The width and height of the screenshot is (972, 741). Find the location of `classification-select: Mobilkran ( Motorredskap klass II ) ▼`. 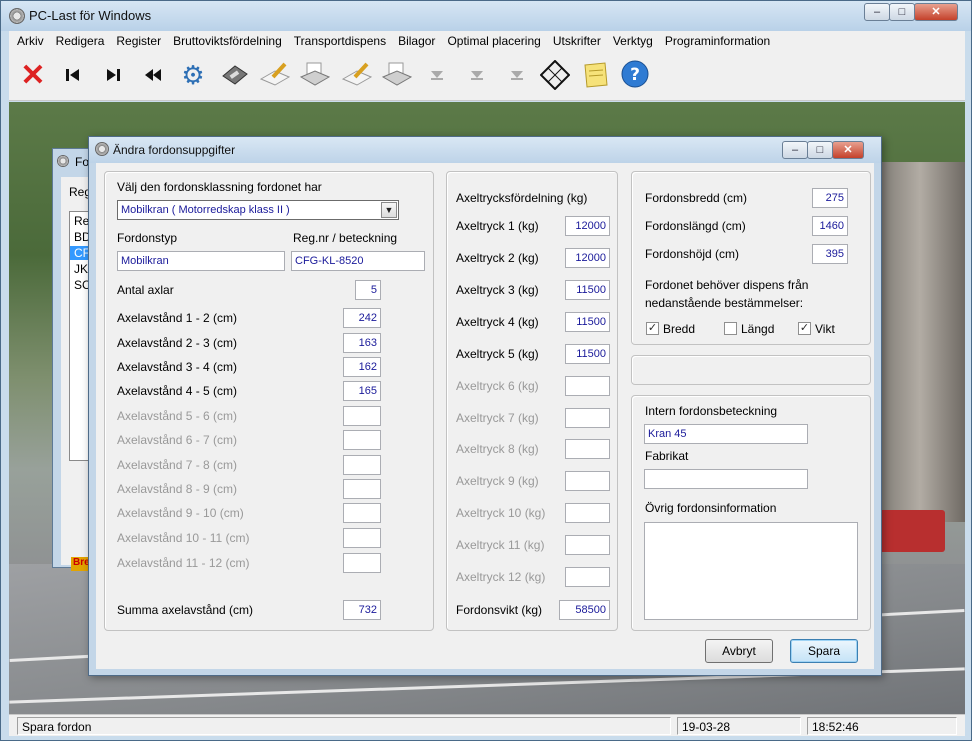

classification-select: Mobilkran ( Motorredskap klass II ) ▼ is located at coordinates (258, 210).